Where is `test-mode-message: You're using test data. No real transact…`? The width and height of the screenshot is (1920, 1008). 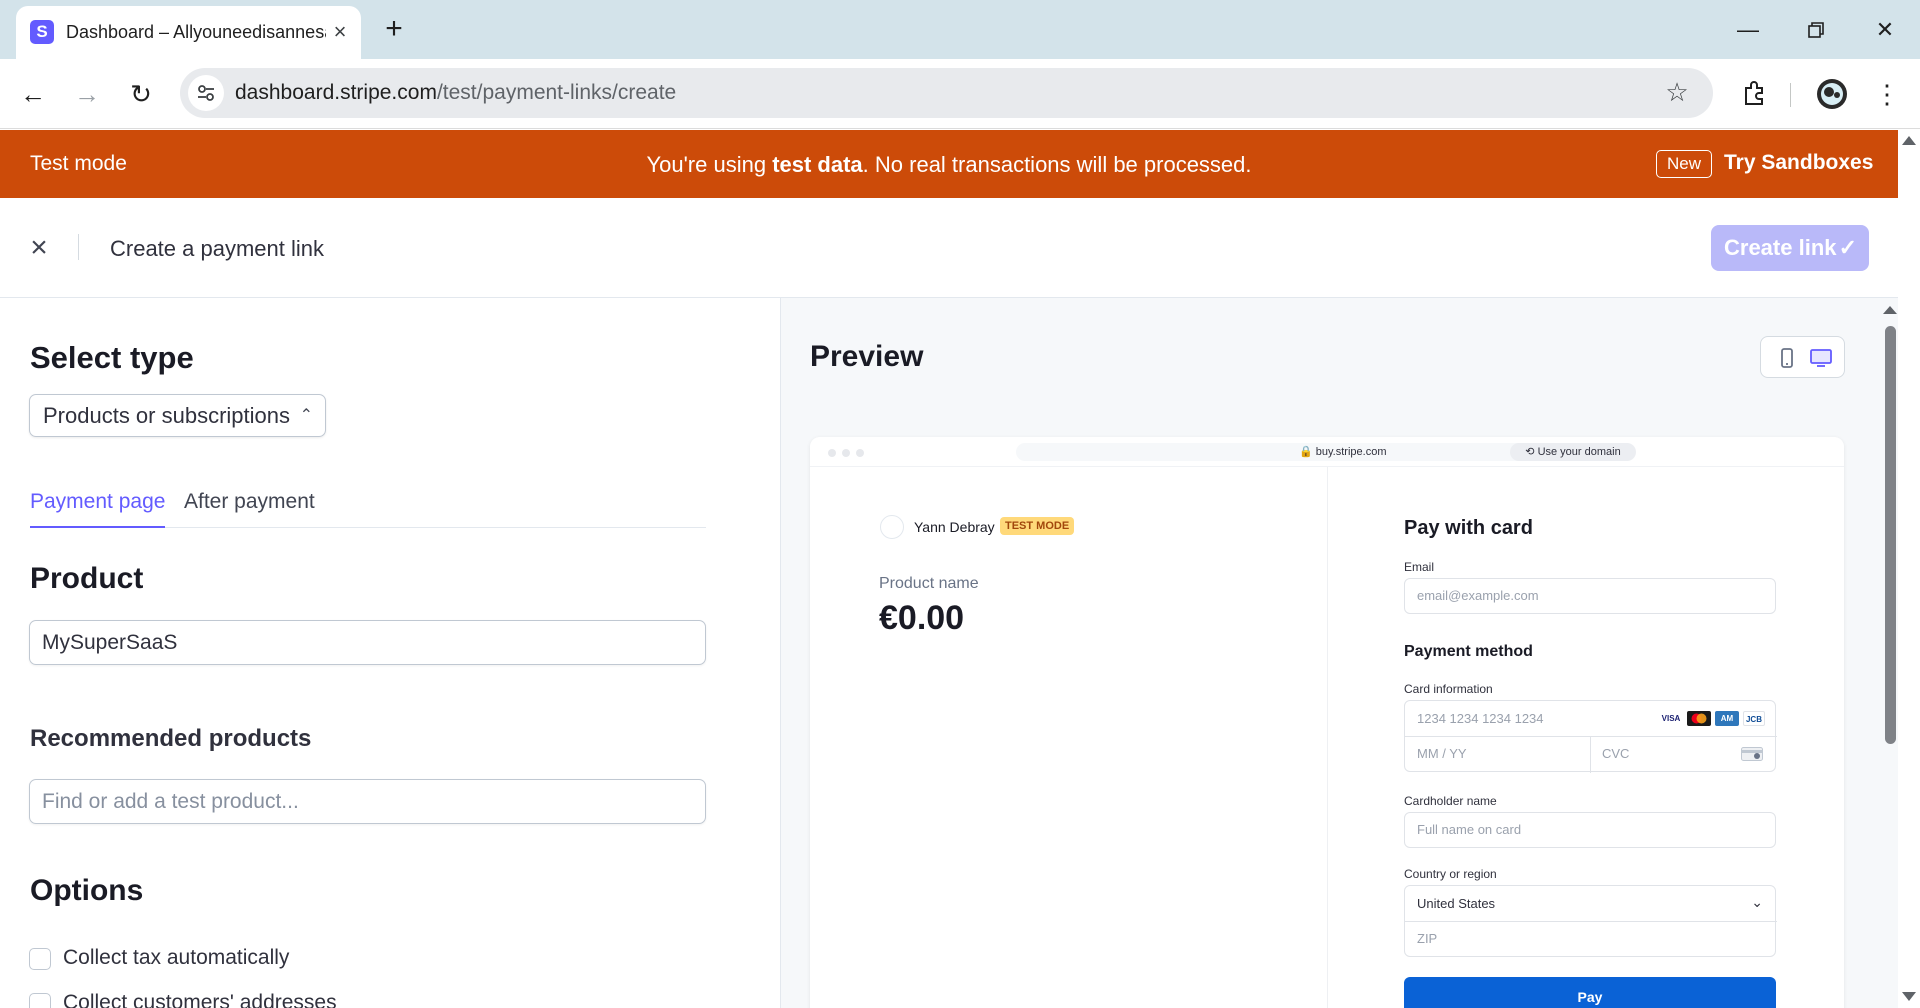
test-mode-message: You're using test data. No real transact… is located at coordinates (949, 165).